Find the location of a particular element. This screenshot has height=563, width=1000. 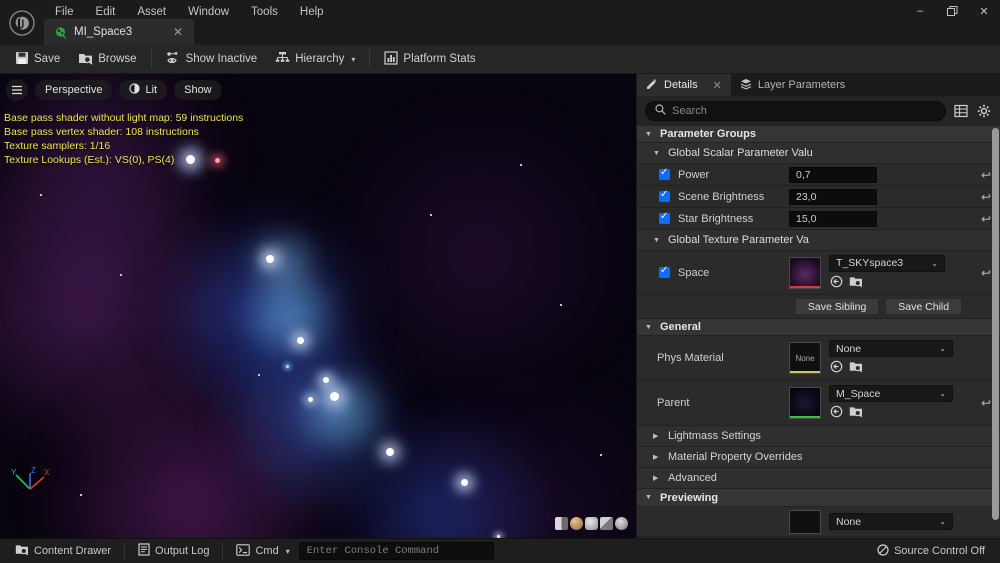

property-row-previewing-asset: None ⌄ is located at coordinates (818, 522).